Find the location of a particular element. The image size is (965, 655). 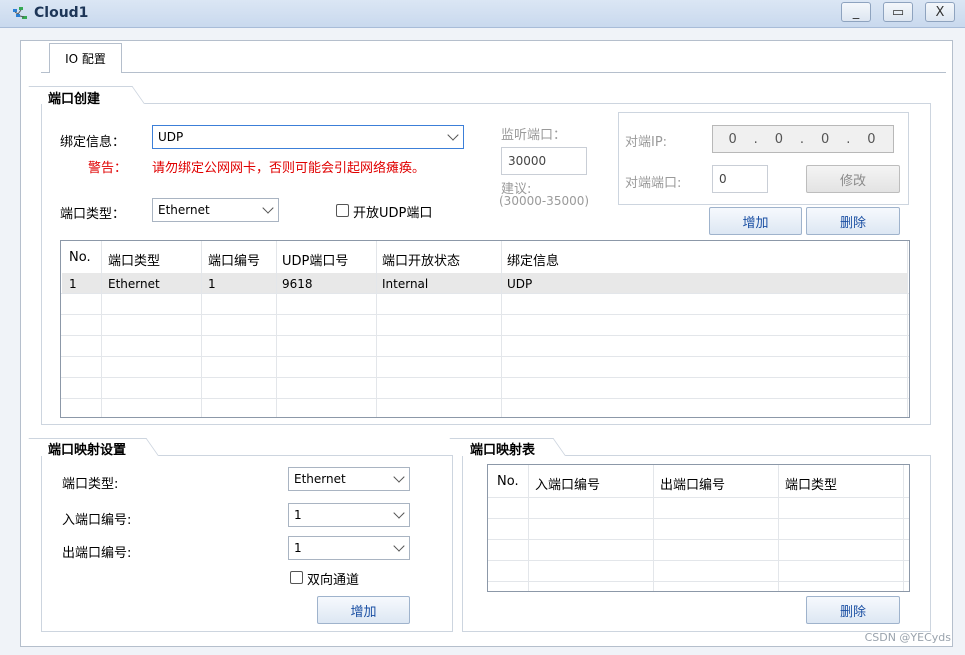

port-type-label: 端口类型： is located at coordinates (93, 214).